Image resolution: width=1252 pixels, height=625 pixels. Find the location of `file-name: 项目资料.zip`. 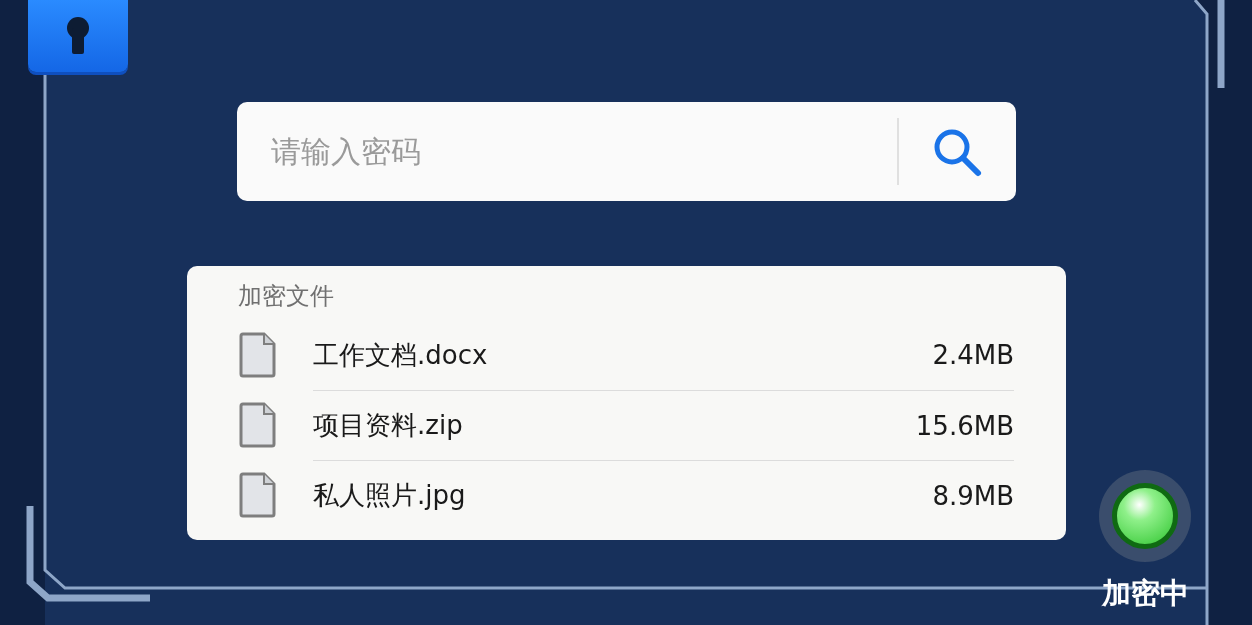

file-name: 项目资料.zip is located at coordinates (388, 425).